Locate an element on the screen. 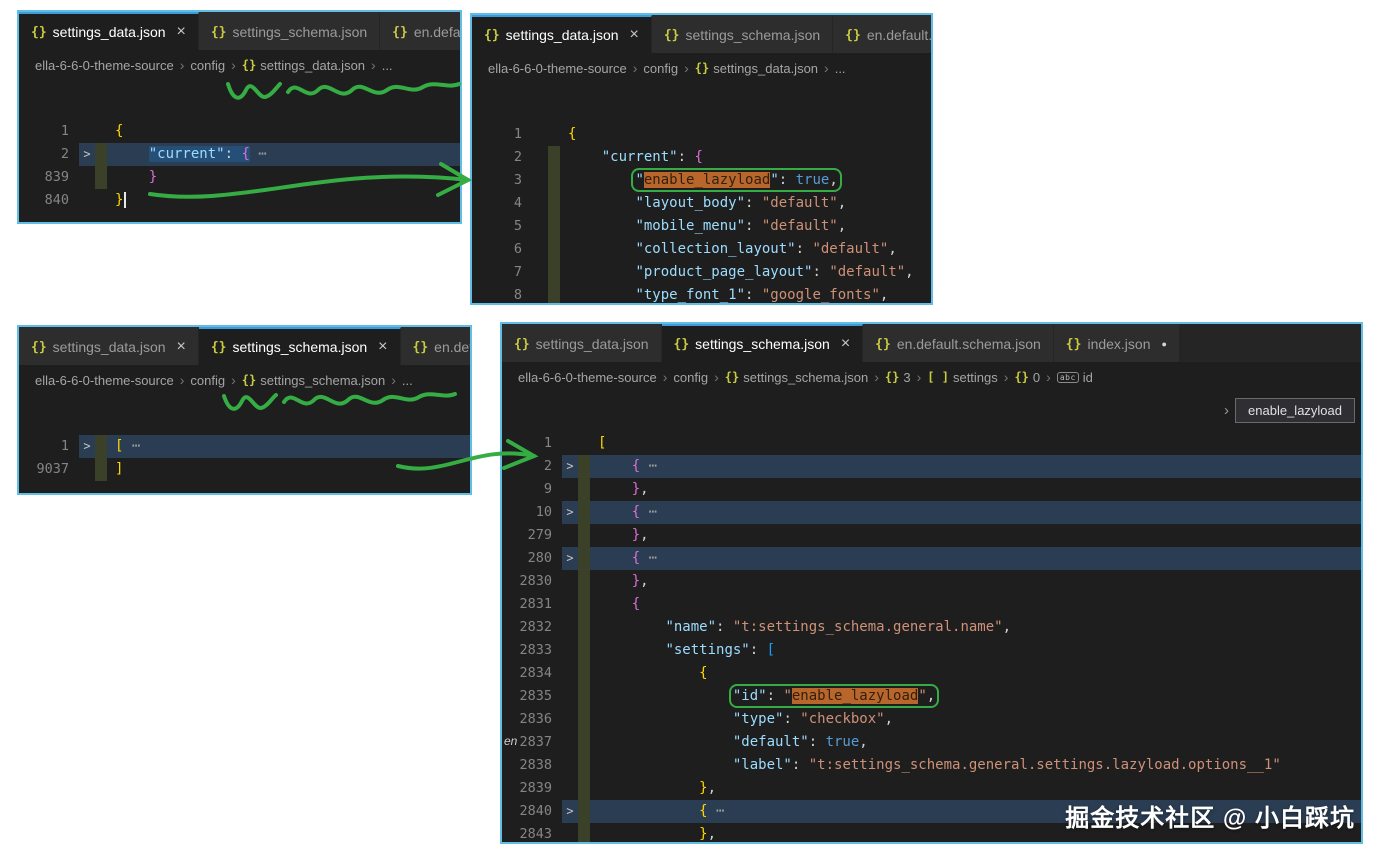 The height and width of the screenshot is (856, 1377). line-number: 2830 is located at coordinates (532, 581).